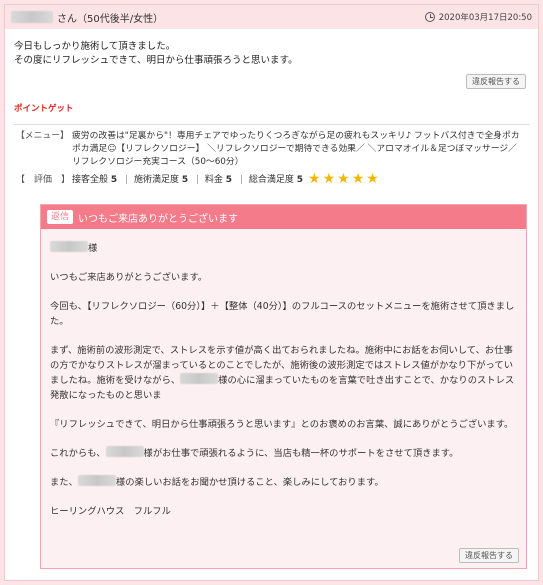 Image resolution: width=543 pixels, height=585 pixels. I want to click on reply-signature: ヒーリングハウス フルフル, so click(110, 511).